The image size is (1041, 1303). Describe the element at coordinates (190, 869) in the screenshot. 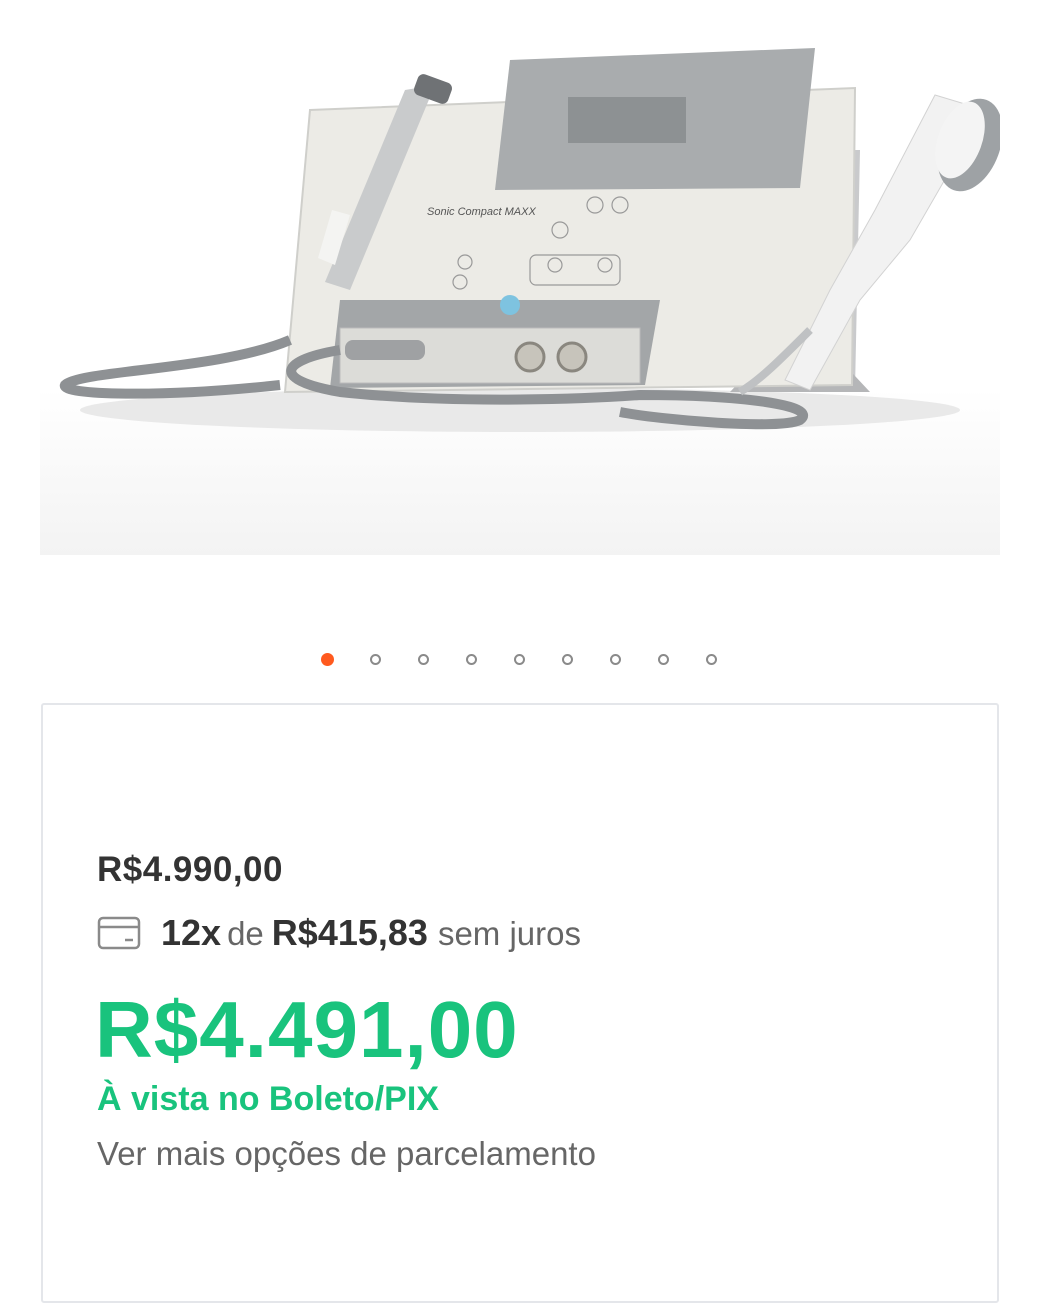

I see `old-price: R$4.990,00` at that location.